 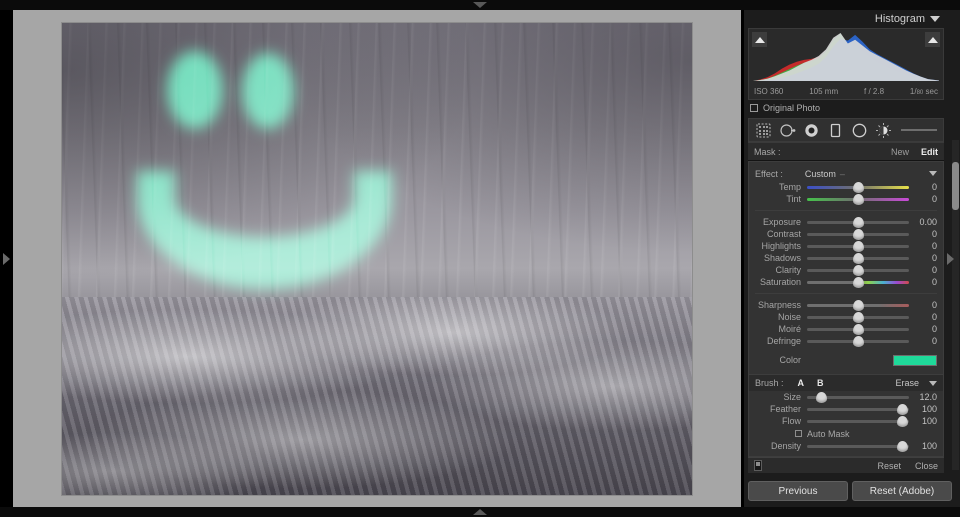 I want to click on exif-iso: ISO 360, so click(x=769, y=91).